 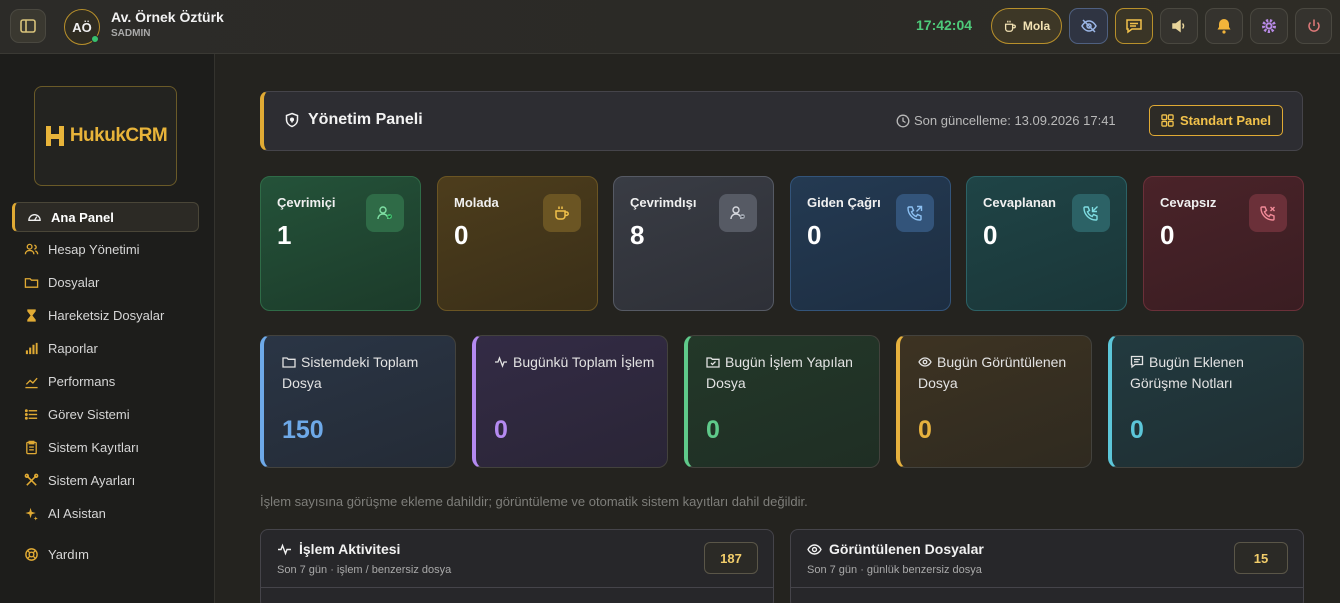 I want to click on settings-button, so click(x=1269, y=26).